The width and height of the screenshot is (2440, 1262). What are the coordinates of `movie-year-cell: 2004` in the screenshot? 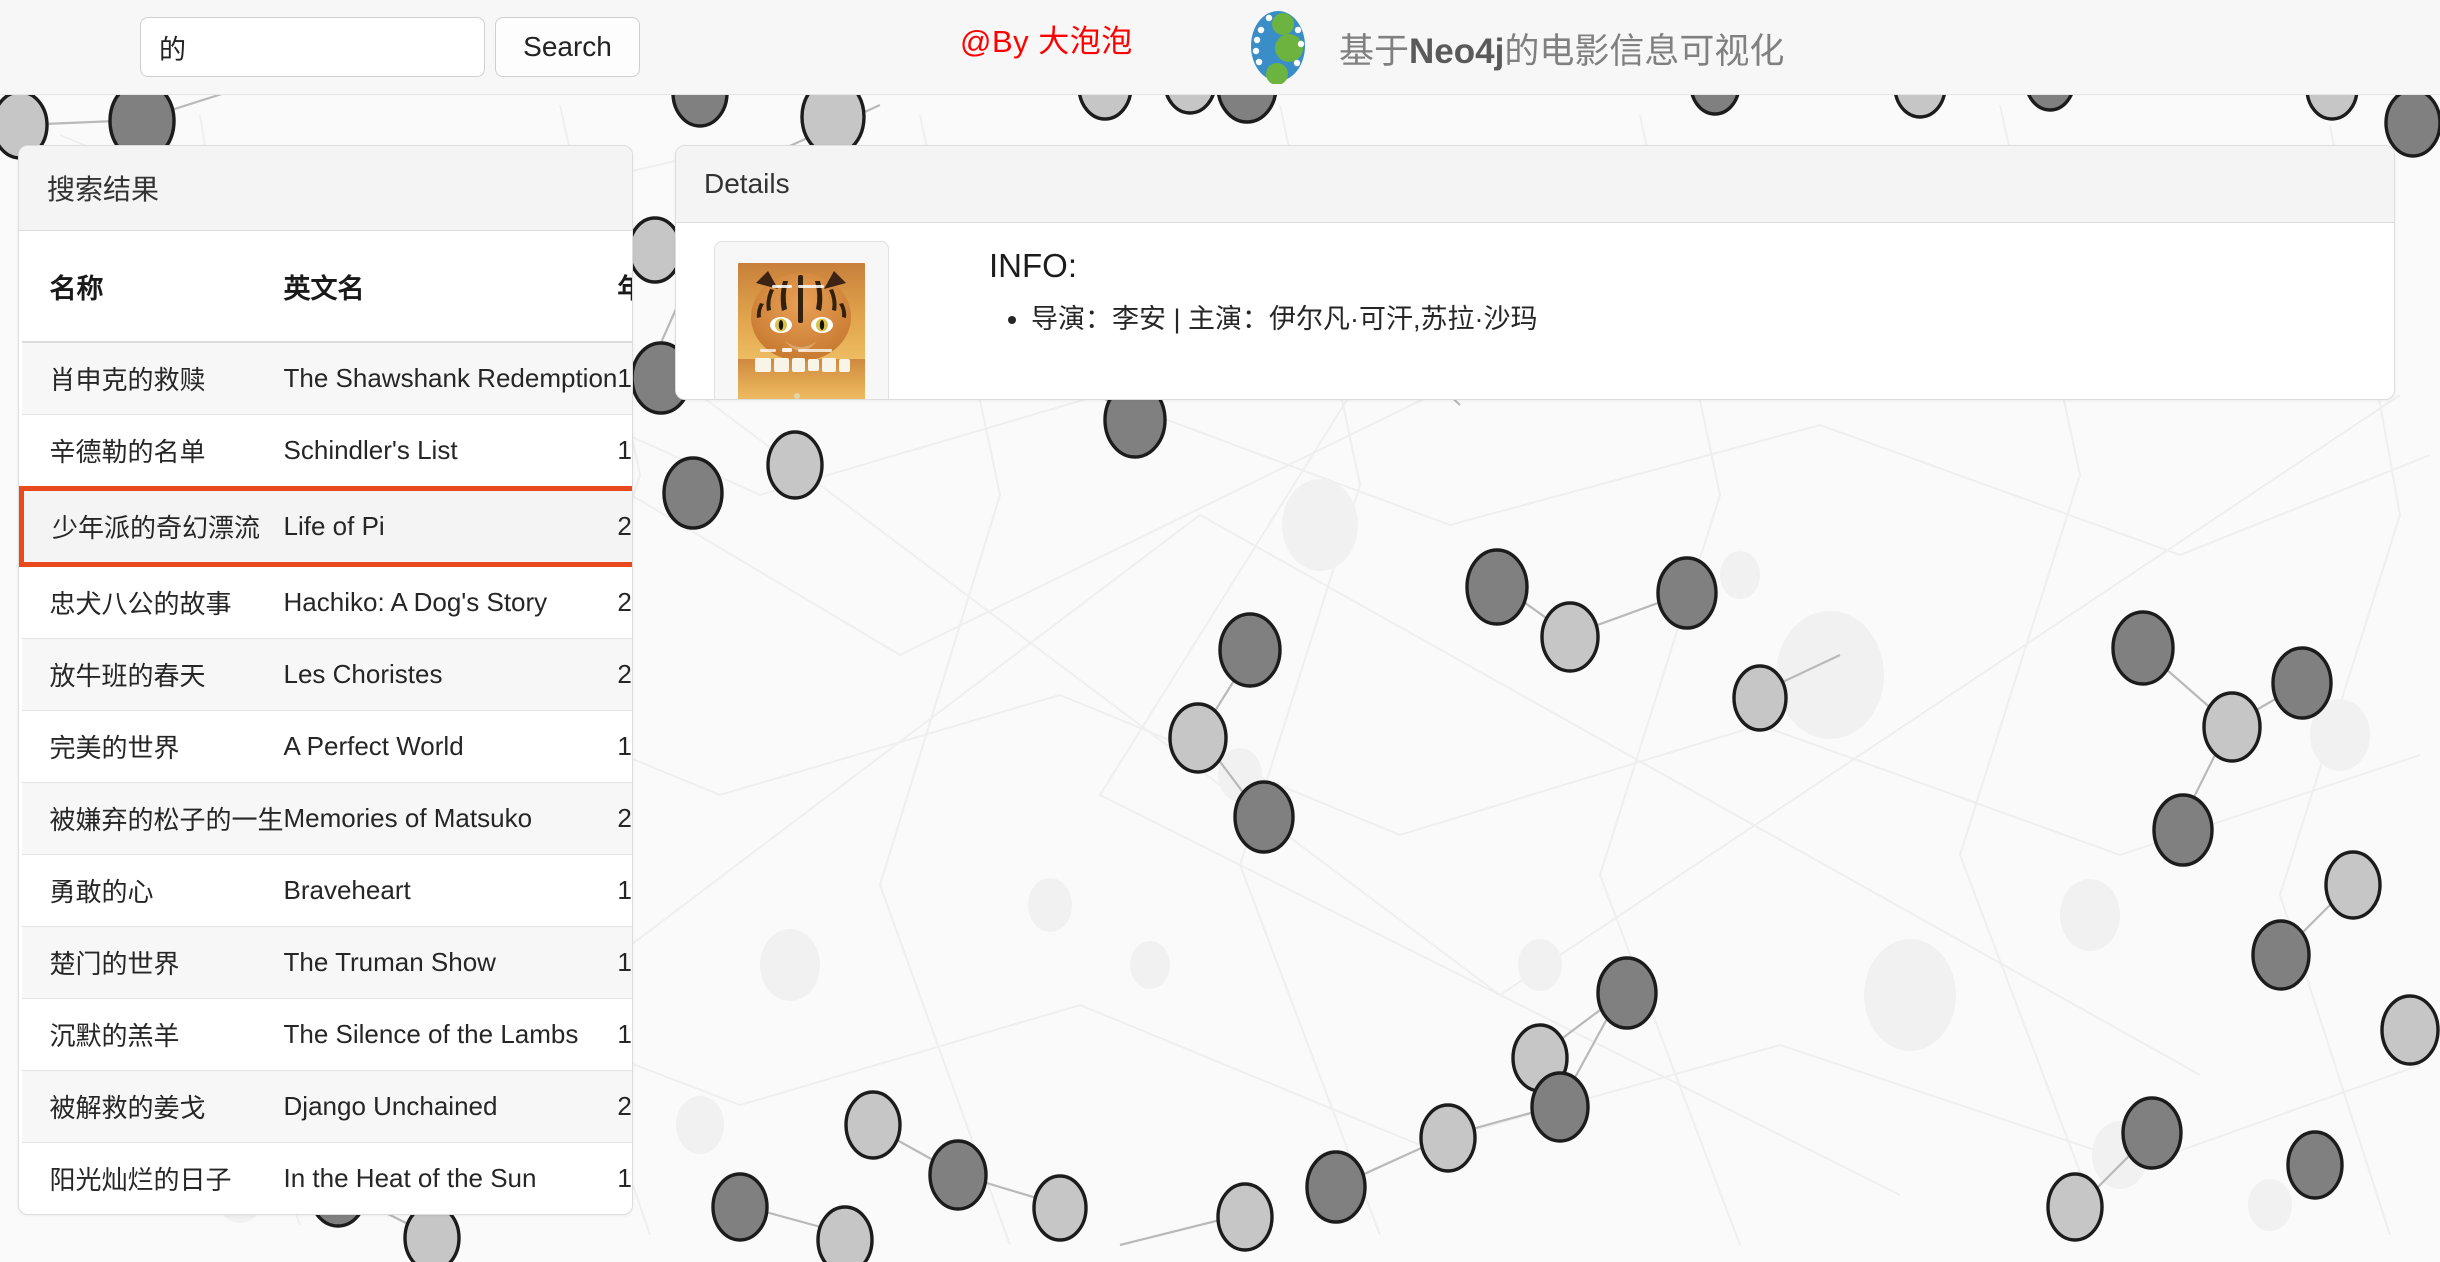 It's located at (624, 674).